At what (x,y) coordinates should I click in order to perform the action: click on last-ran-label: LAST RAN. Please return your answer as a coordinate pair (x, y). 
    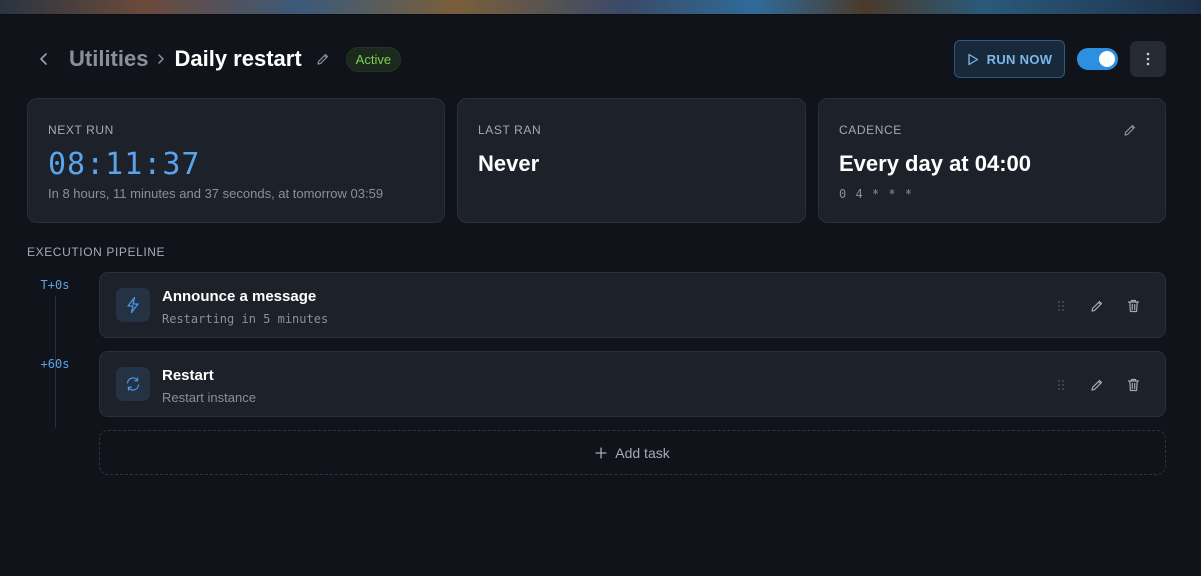
    Looking at the image, I should click on (510, 130).